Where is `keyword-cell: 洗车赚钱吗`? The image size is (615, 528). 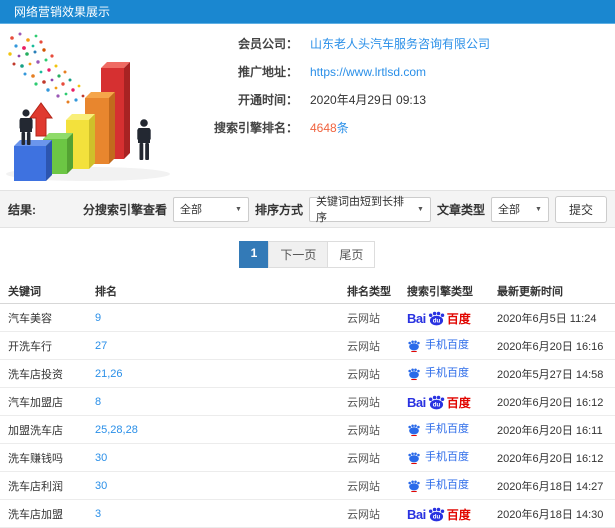 keyword-cell: 洗车赚钱吗 is located at coordinates (35, 458).